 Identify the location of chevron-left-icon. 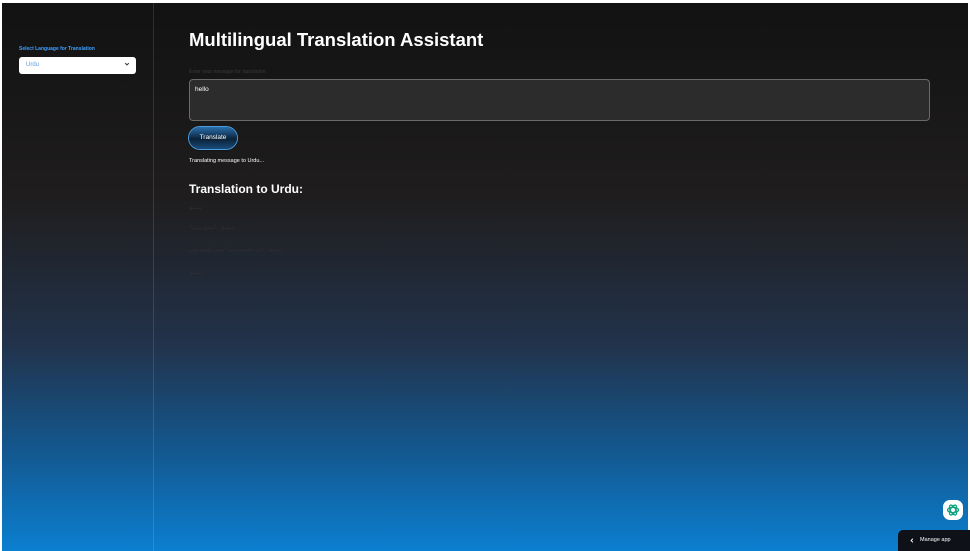
(912, 540).